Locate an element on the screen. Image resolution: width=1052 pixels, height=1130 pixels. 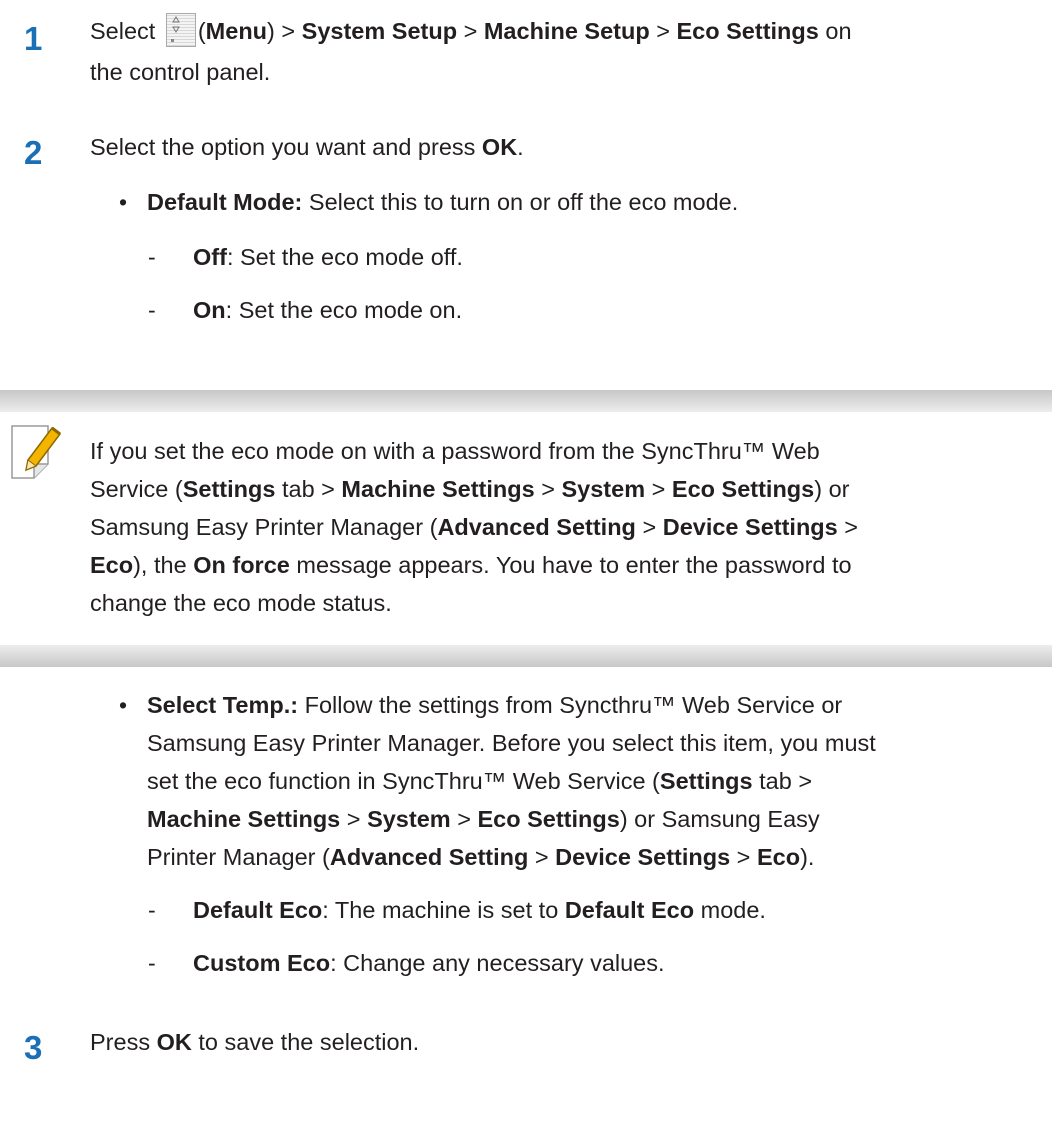
step-3-line-1: Press OK to save the selection. is located at coordinates (255, 1042).